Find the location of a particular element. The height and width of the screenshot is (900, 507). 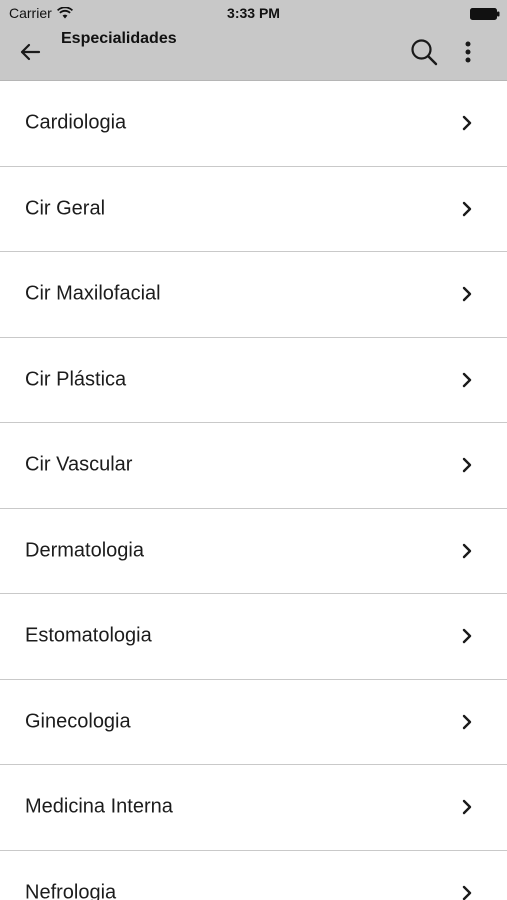

list-item-label: Medicina Interna is located at coordinates (99, 806).